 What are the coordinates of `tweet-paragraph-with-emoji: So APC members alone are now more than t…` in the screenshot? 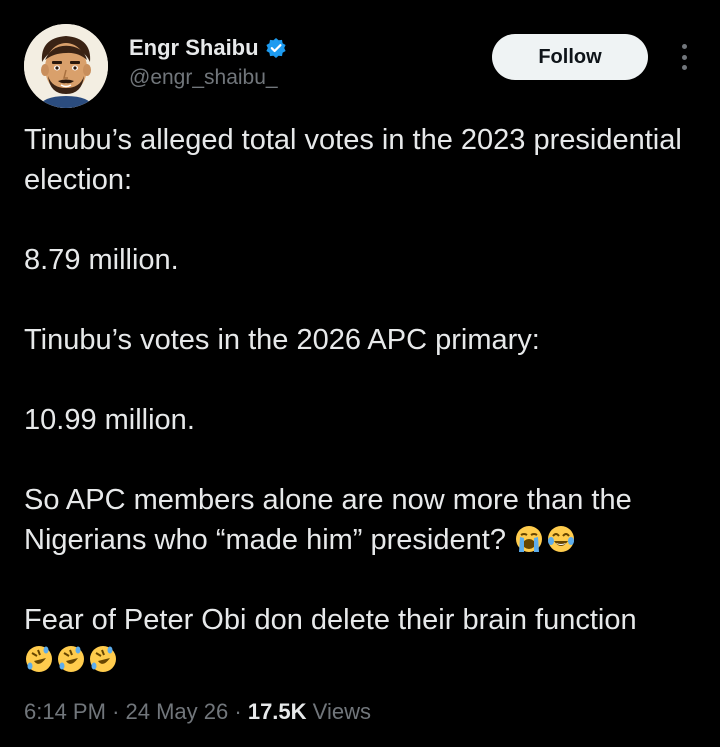 It's located at (364, 520).